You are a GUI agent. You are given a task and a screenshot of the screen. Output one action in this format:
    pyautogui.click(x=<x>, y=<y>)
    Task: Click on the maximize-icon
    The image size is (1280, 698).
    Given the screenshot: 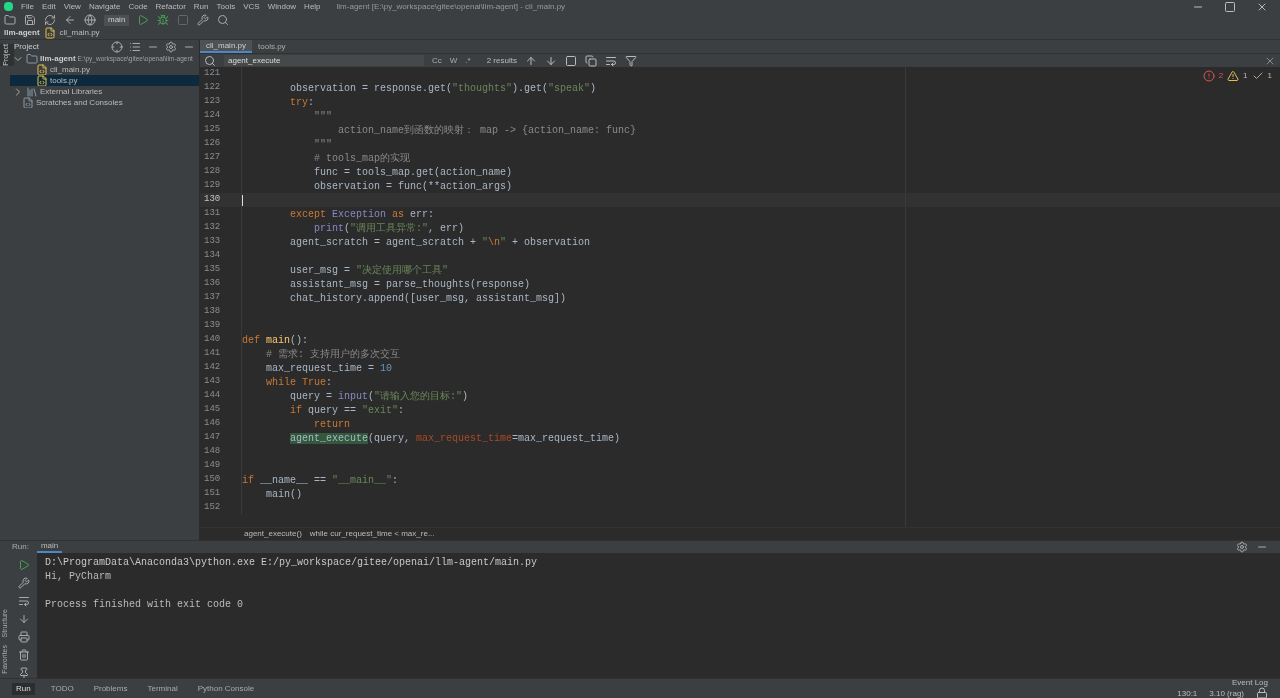 What is the action you would take?
    pyautogui.click(x=1230, y=6)
    